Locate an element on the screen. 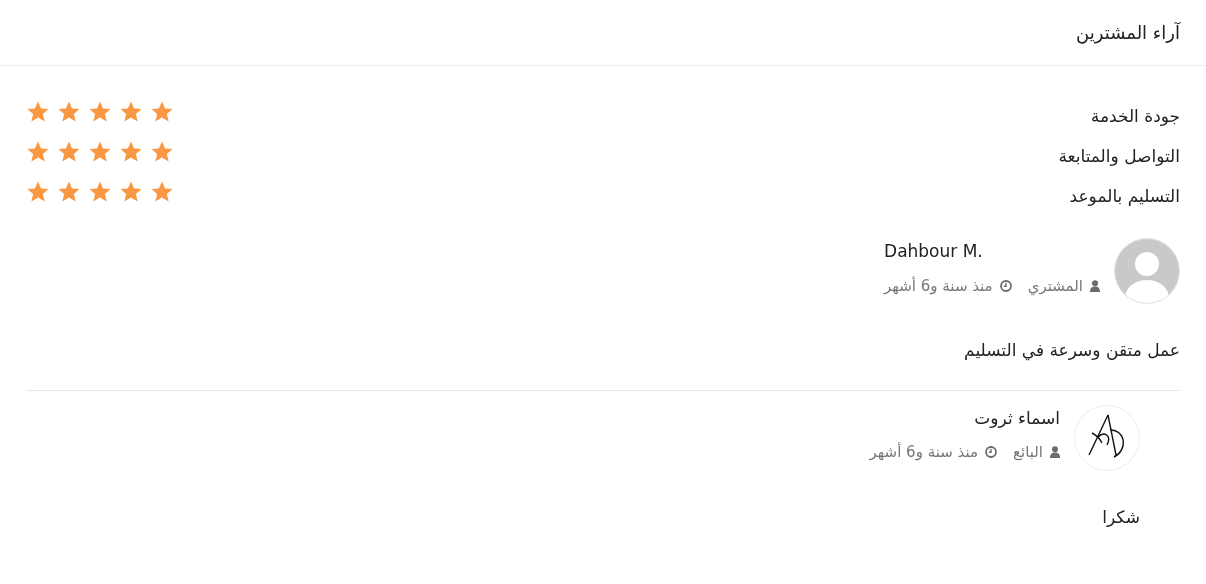  reviewer-role: المشتري is located at coordinates (1055, 286).